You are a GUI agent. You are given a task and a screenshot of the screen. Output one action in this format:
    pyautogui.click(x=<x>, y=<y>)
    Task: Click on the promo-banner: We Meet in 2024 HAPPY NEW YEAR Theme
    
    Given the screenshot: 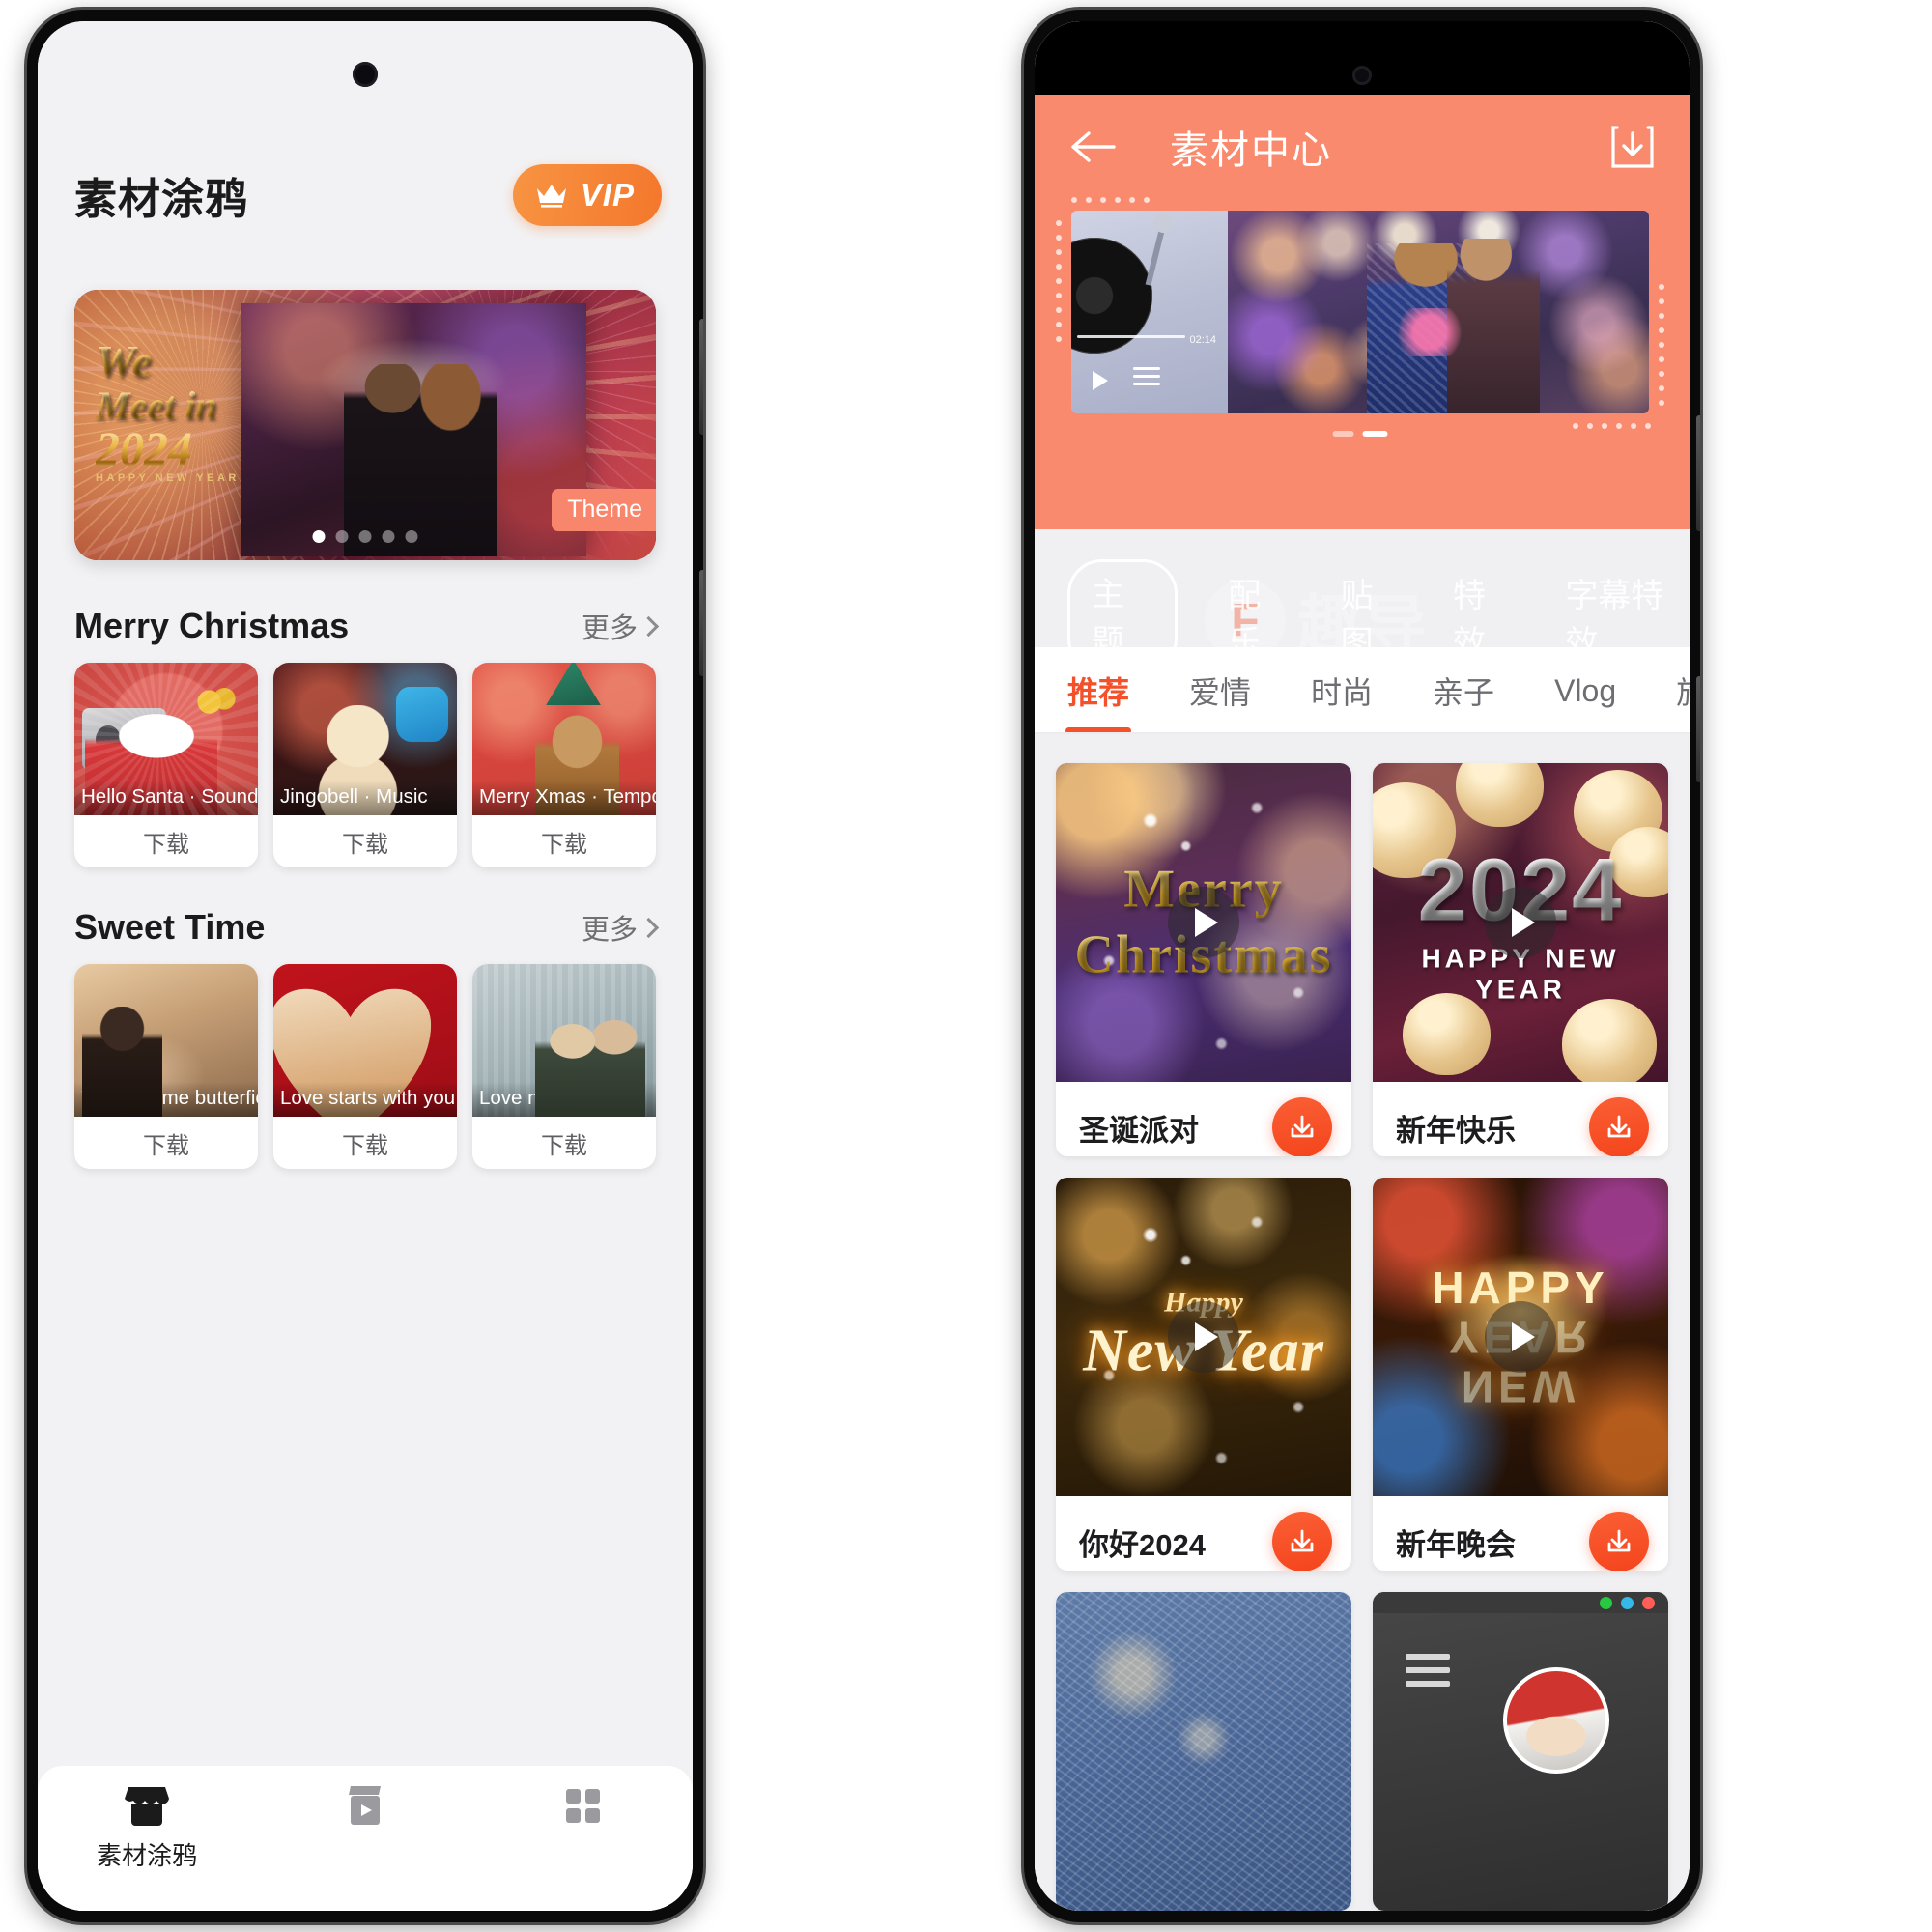 What is the action you would take?
    pyautogui.click(x=365, y=425)
    